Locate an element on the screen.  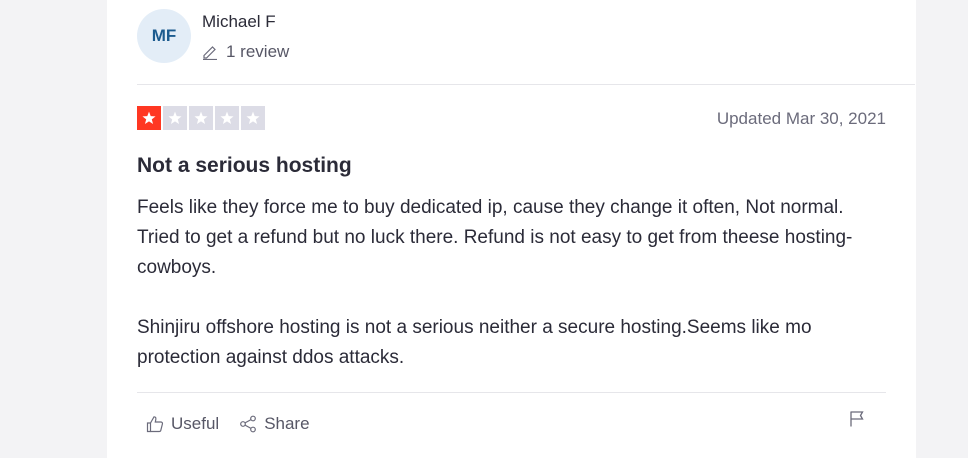
review-title: Not a serious hosting is located at coordinates (244, 166).